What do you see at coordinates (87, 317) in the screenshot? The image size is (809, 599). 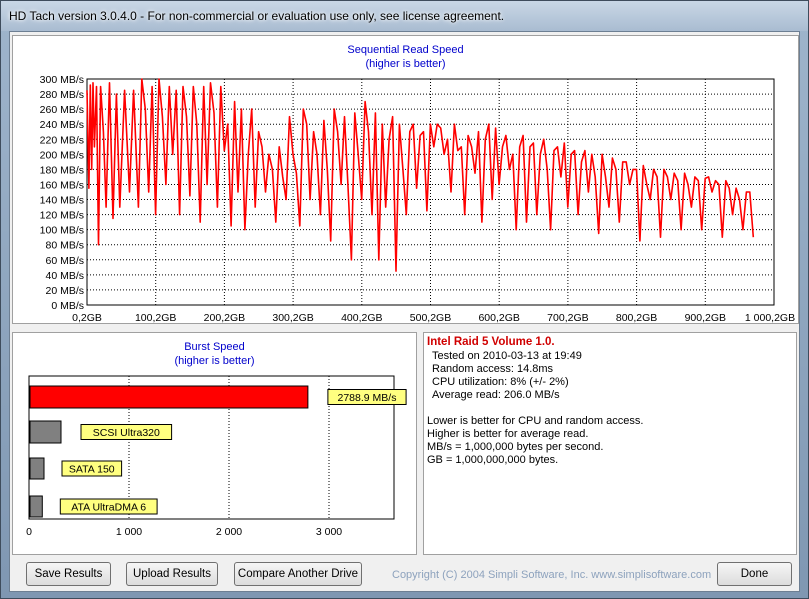 I see `x-tick-label: 0,2GB` at bounding box center [87, 317].